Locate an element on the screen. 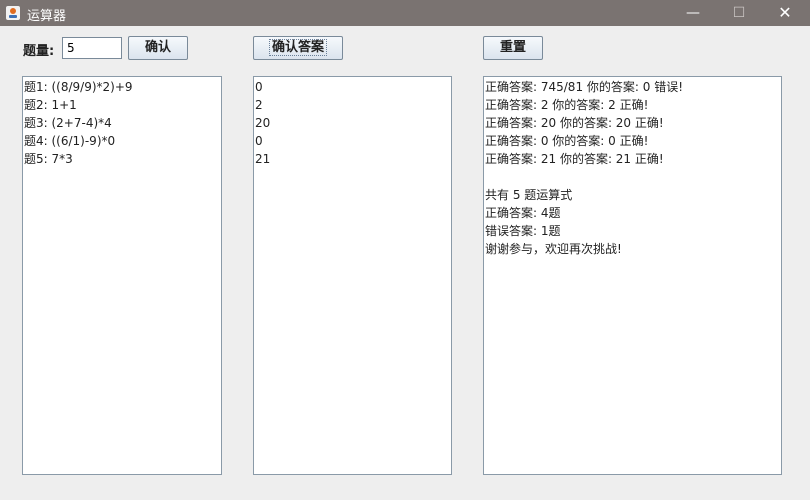 The image size is (810, 500). window-title: 运算器 is located at coordinates (47, 16).